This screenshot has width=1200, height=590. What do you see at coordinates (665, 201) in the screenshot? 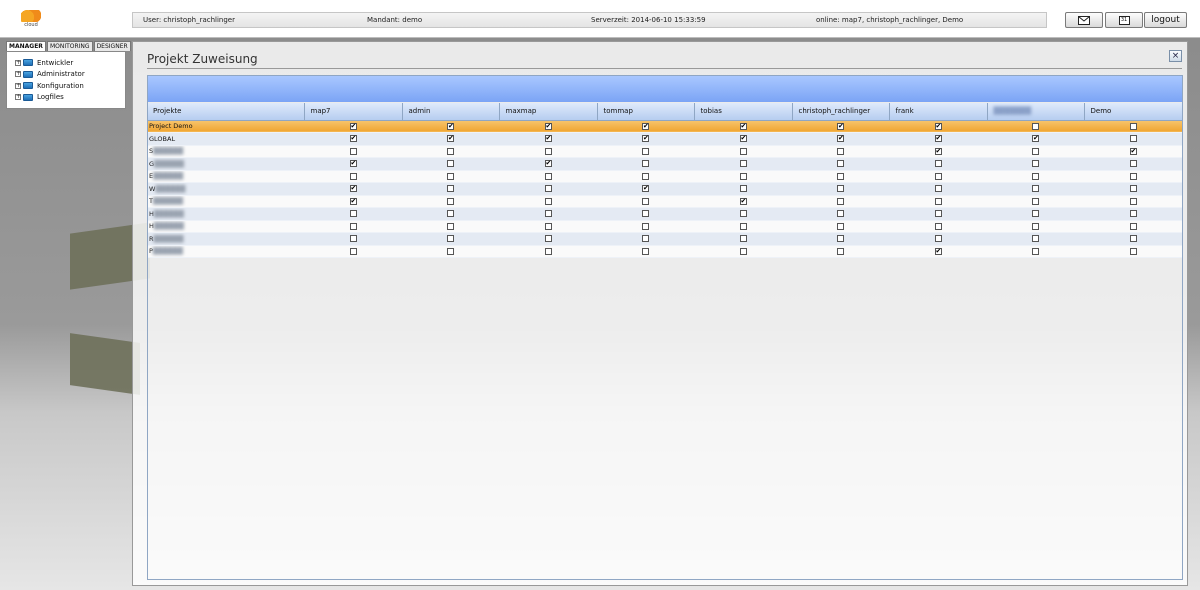
I see `table-row: T██████ ✔ ✔` at bounding box center [665, 201].